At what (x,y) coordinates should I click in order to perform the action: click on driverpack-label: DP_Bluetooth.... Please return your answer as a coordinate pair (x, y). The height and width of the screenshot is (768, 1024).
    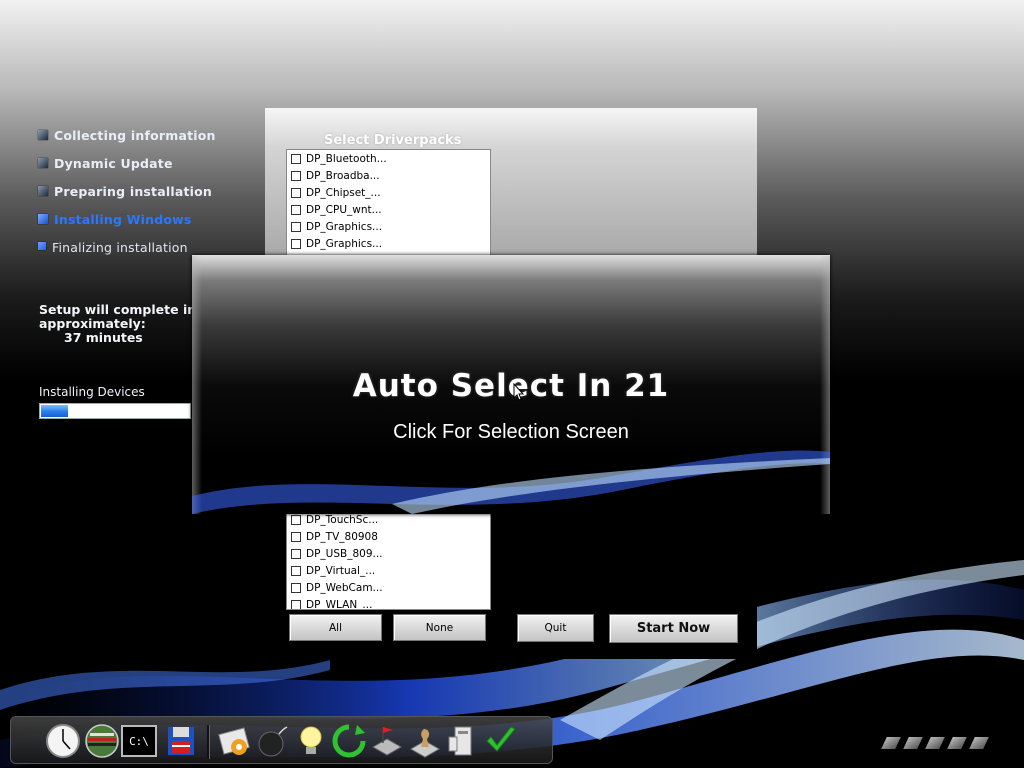
    Looking at the image, I should click on (346, 158).